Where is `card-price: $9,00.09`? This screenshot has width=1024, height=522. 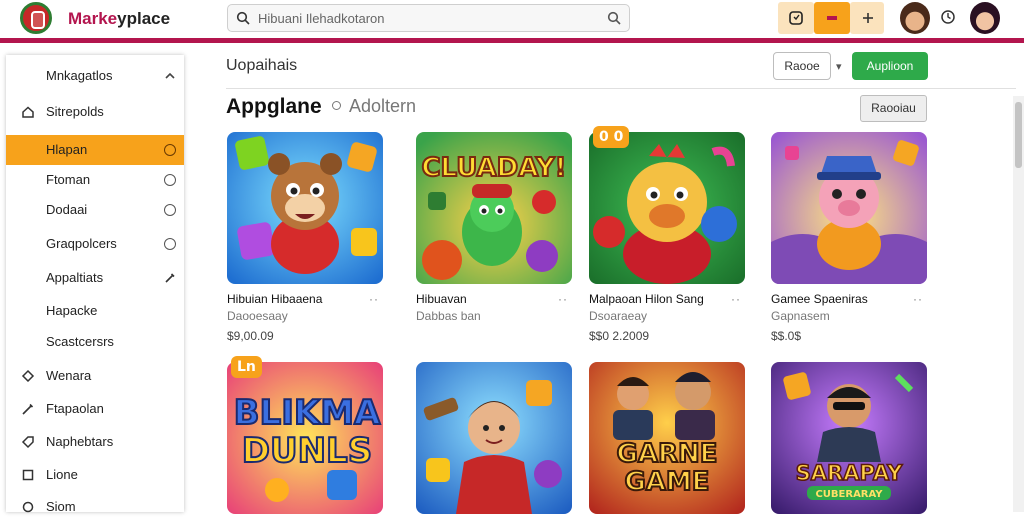 card-price: $9,00.09 is located at coordinates (250, 336).